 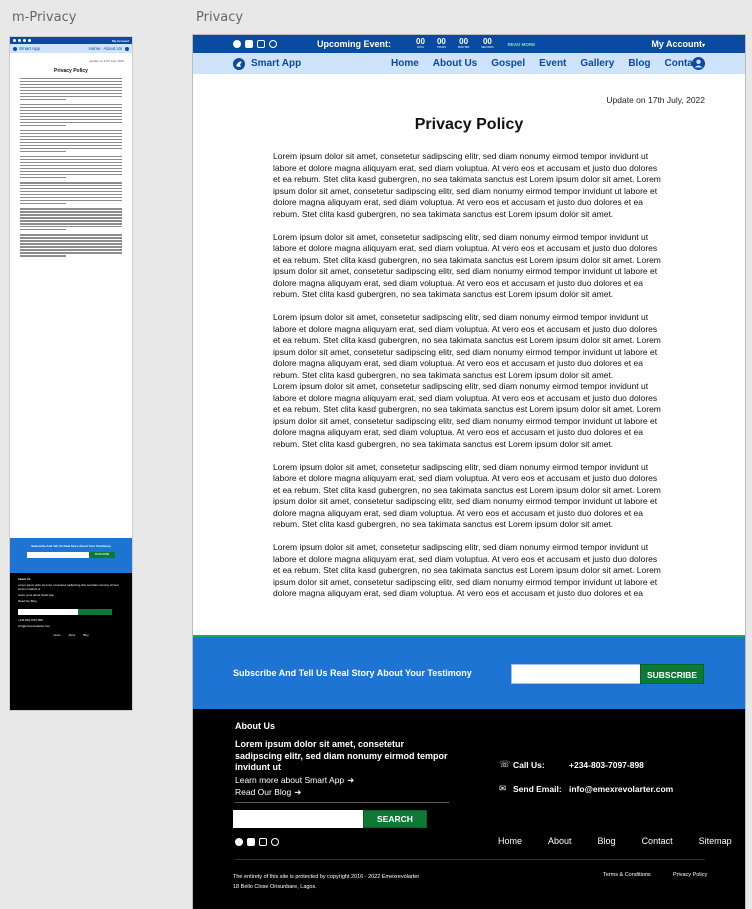 What do you see at coordinates (621, 789) in the screenshot?
I see `send-email-value: info@emexrevolarter.com` at bounding box center [621, 789].